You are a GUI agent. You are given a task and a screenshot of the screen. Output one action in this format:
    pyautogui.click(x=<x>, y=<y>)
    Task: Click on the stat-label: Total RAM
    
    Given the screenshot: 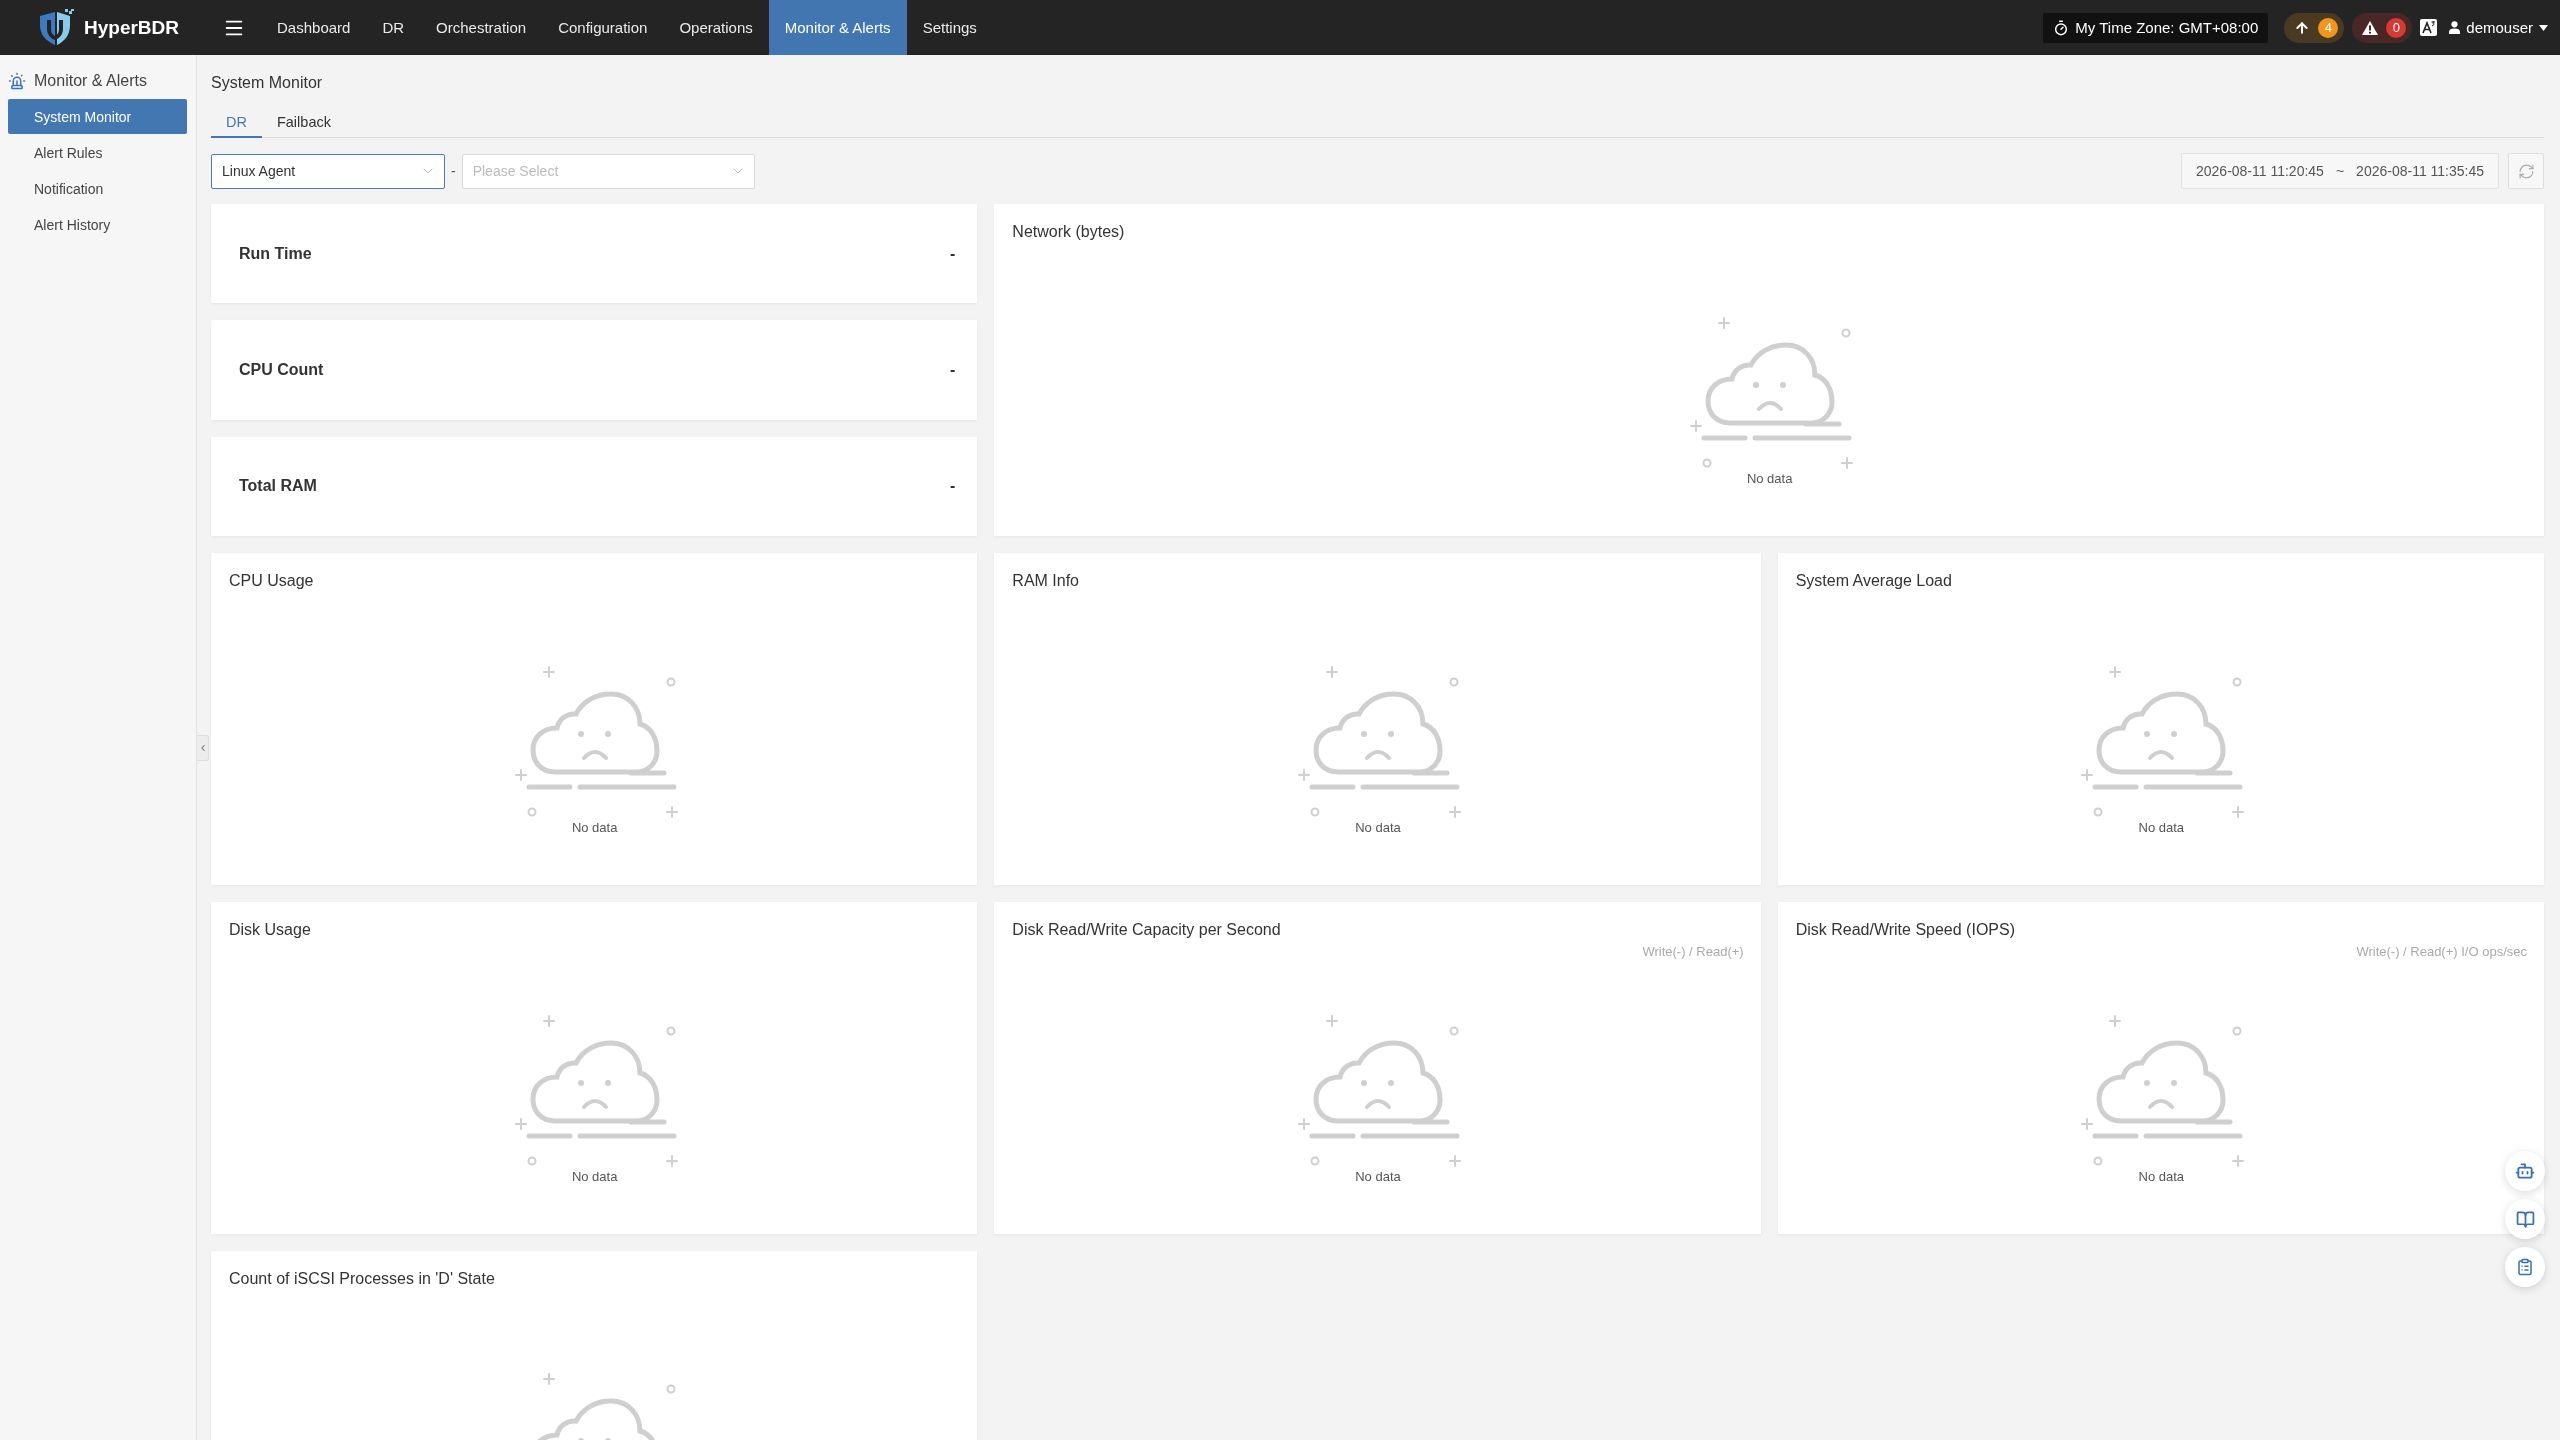 What is the action you would take?
    pyautogui.click(x=278, y=486)
    